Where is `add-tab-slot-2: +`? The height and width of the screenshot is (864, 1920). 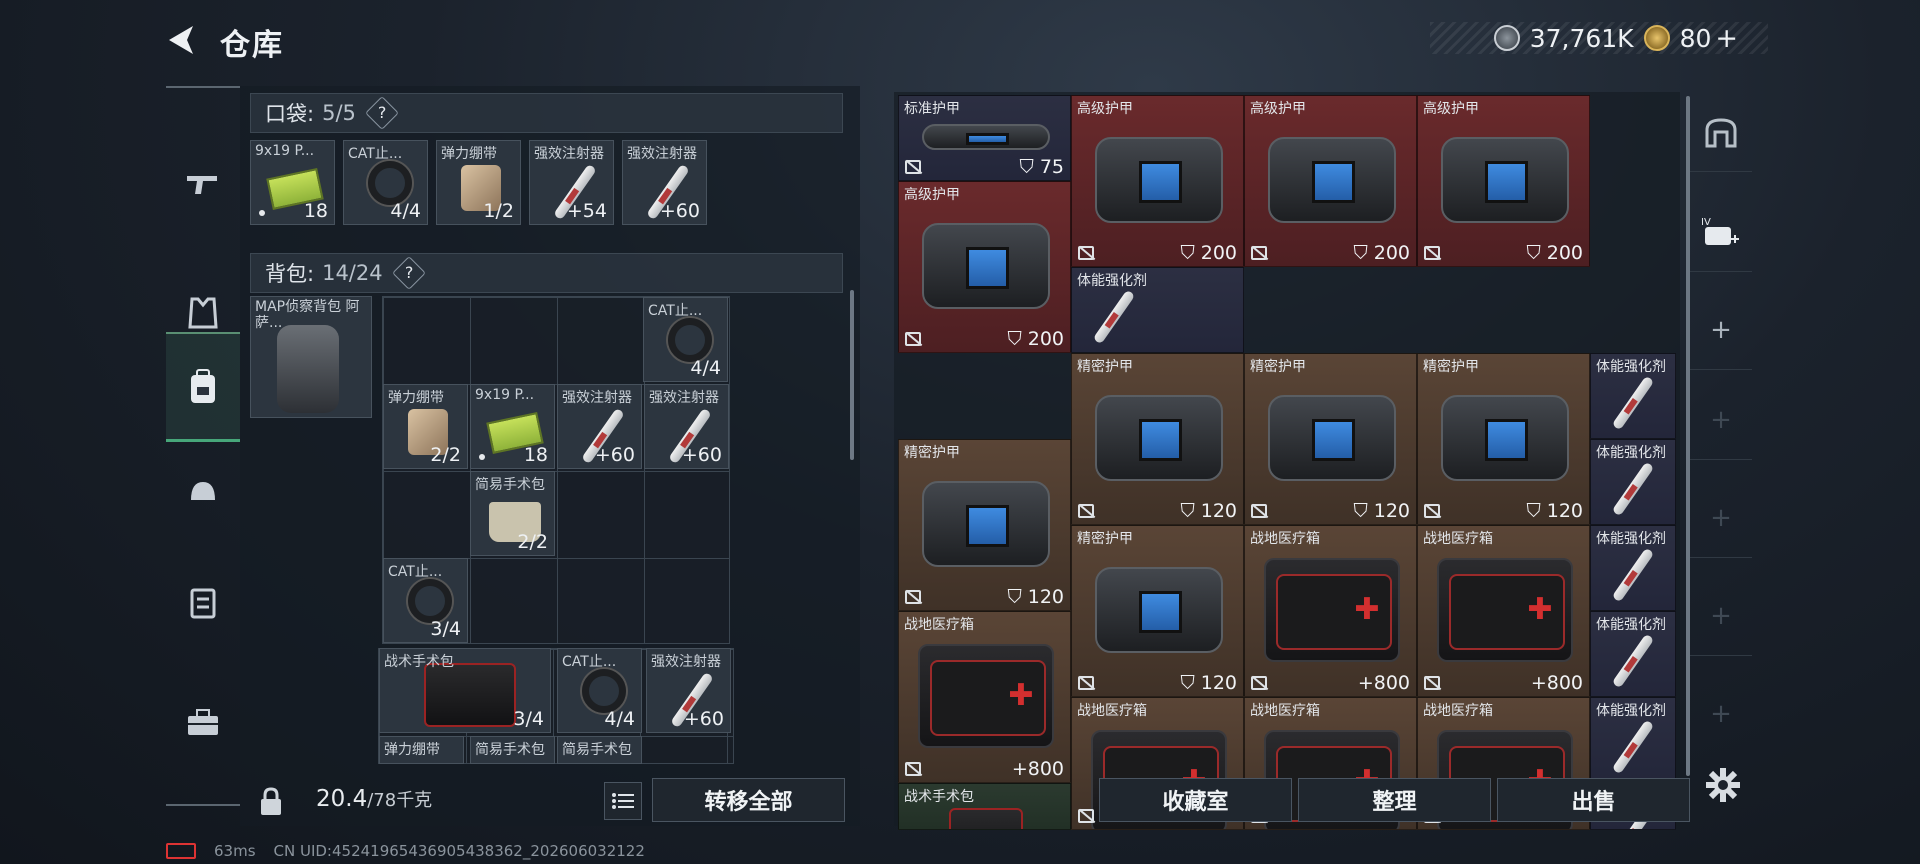 add-tab-slot-2: + is located at coordinates (1721, 420).